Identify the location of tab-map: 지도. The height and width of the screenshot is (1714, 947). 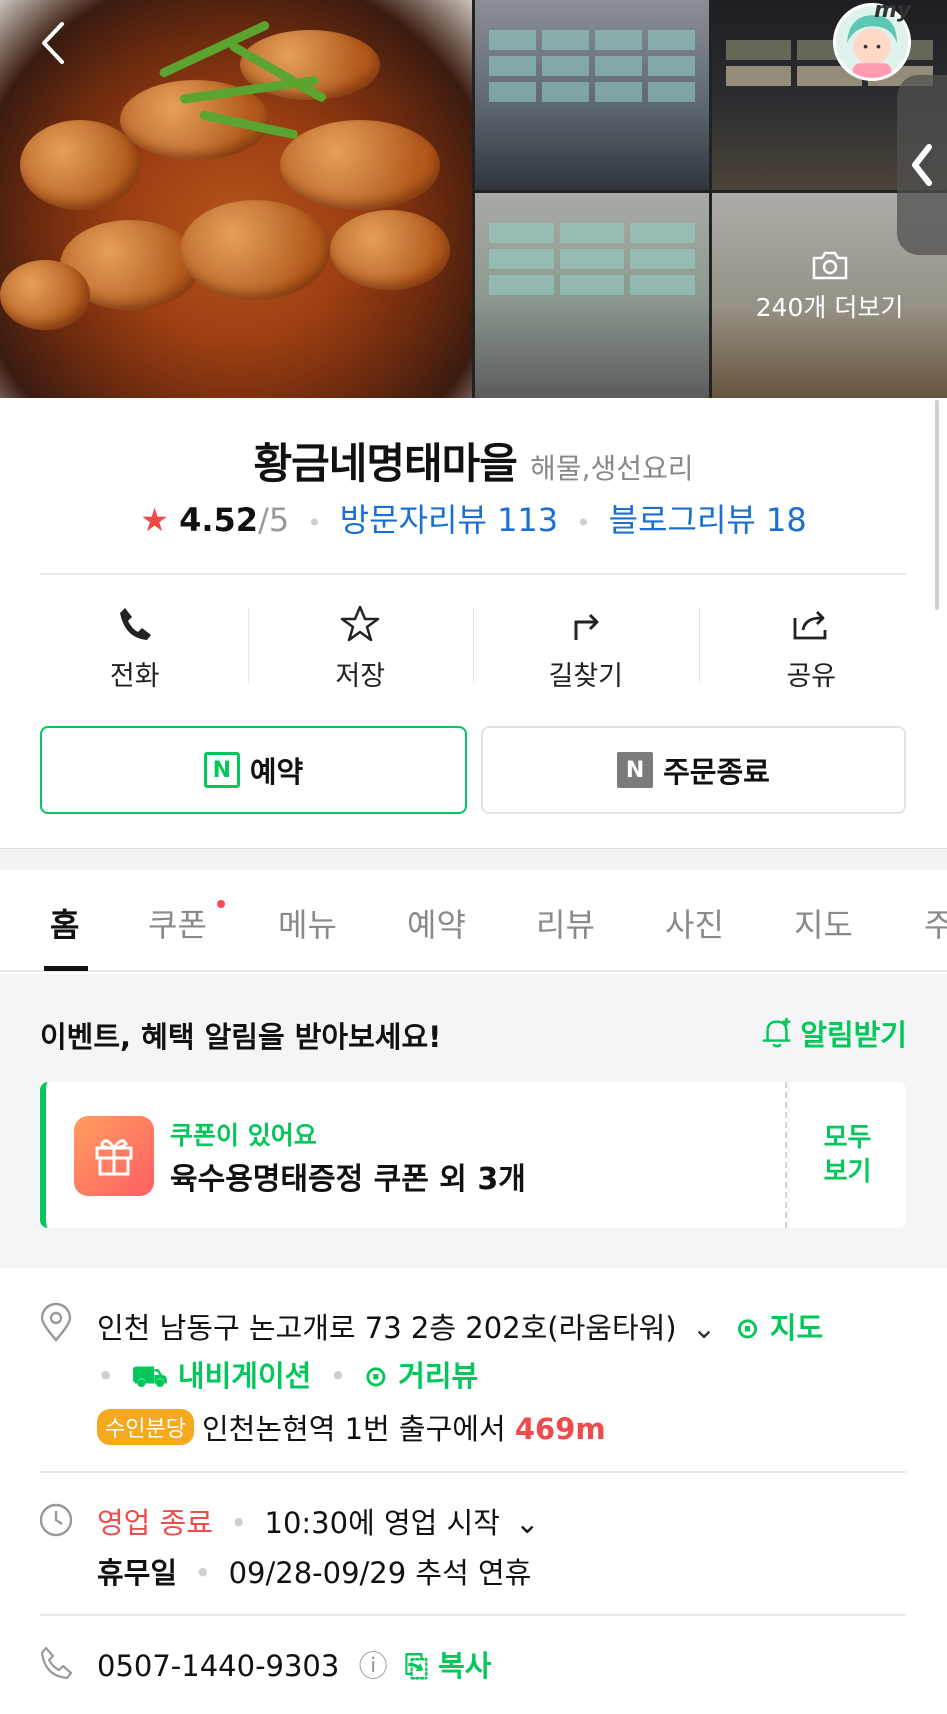
(823, 923).